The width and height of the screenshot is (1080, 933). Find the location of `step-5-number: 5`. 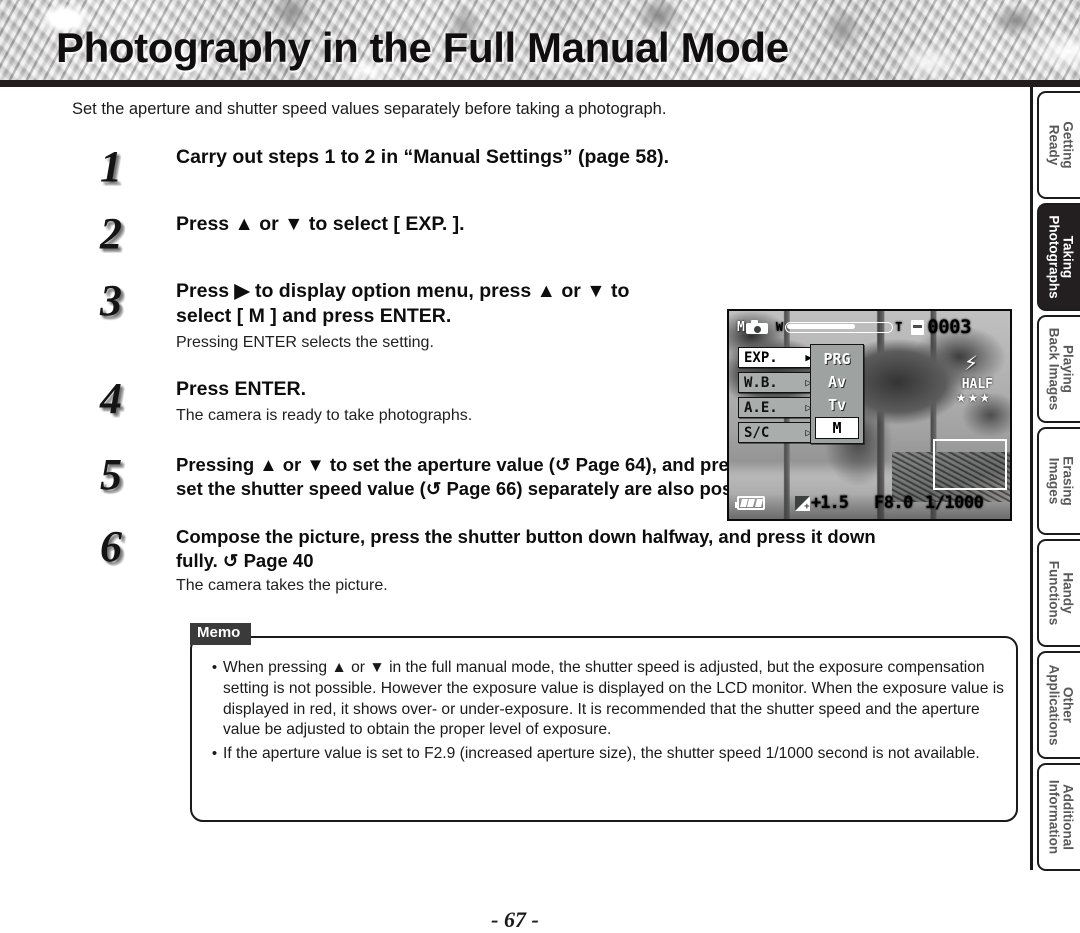

step-5-number: 5 is located at coordinates (111, 474).